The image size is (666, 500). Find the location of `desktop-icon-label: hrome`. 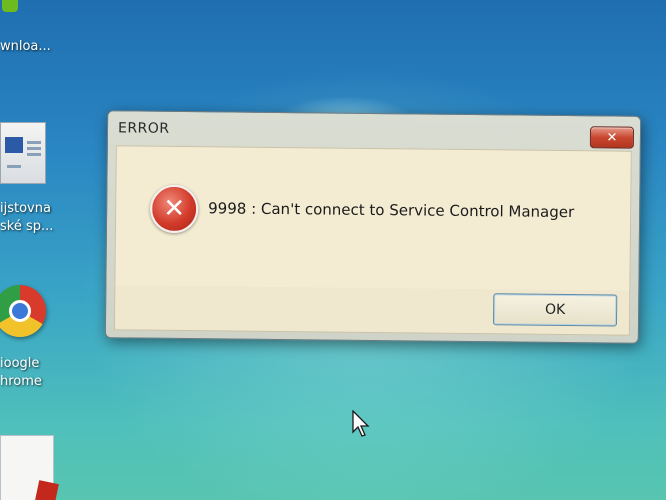

desktop-icon-label: hrome is located at coordinates (21, 381).